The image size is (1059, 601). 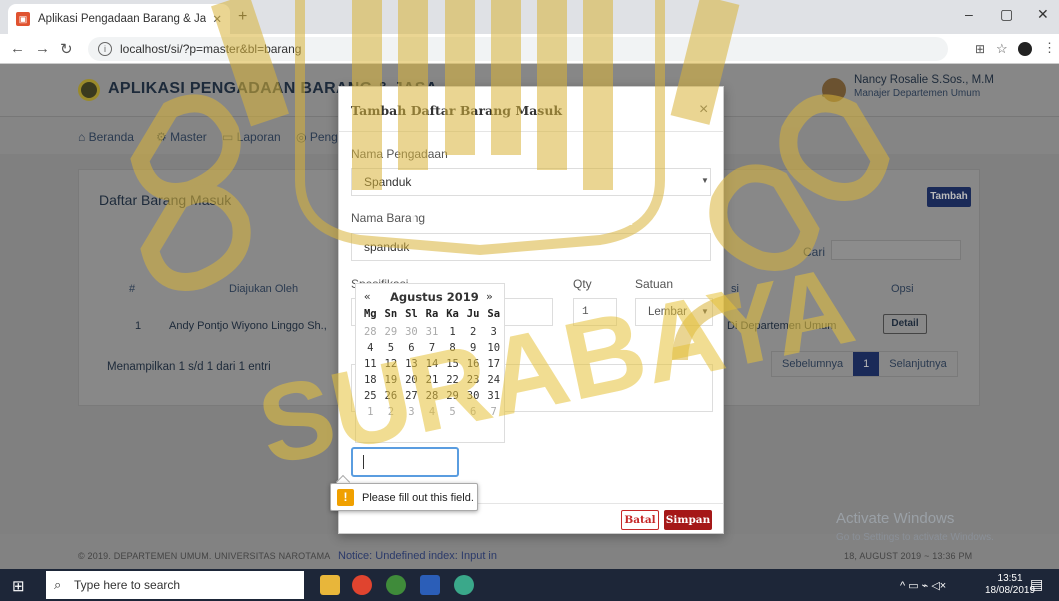 I want to click on word-icon, so click(x=430, y=585).